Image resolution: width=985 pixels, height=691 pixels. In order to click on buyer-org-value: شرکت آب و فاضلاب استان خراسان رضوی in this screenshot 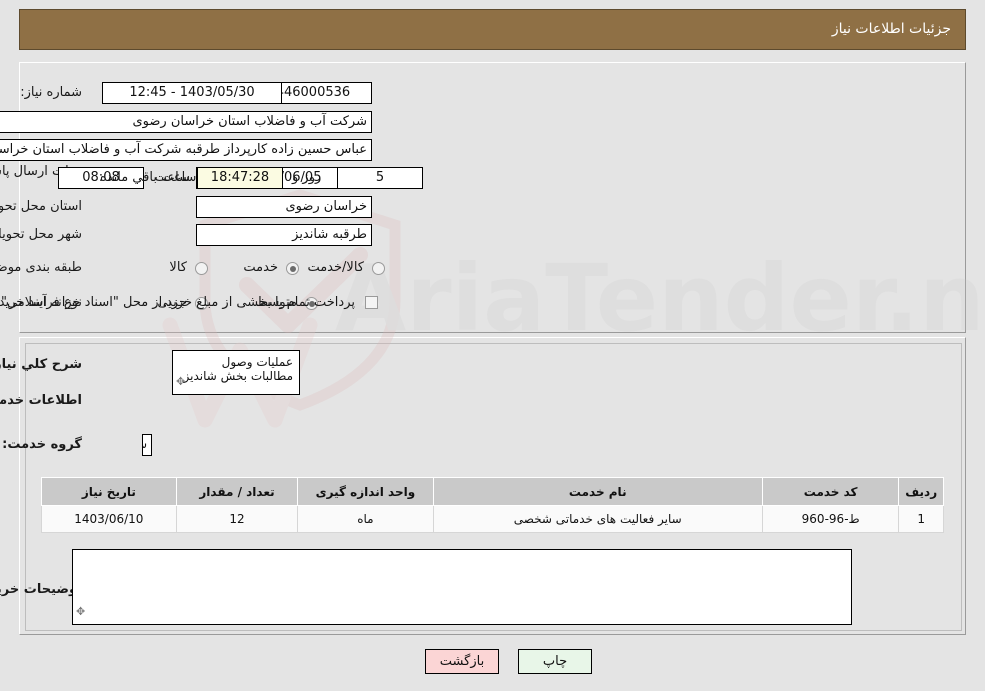, I will do `click(186, 122)`.